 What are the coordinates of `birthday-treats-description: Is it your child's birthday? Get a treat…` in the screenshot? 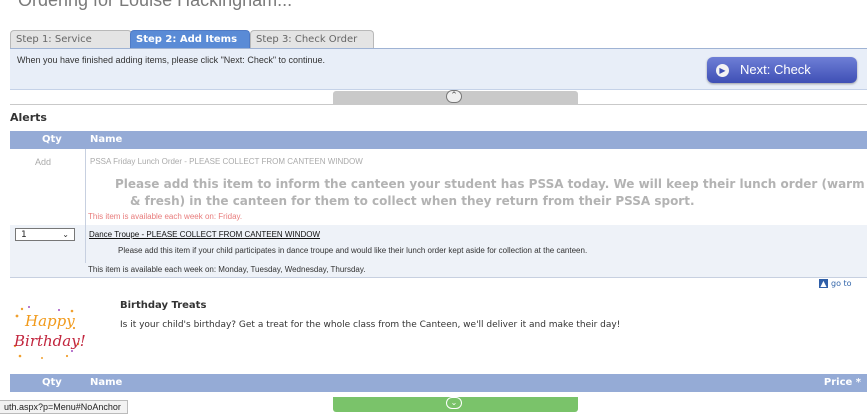 It's located at (370, 325).